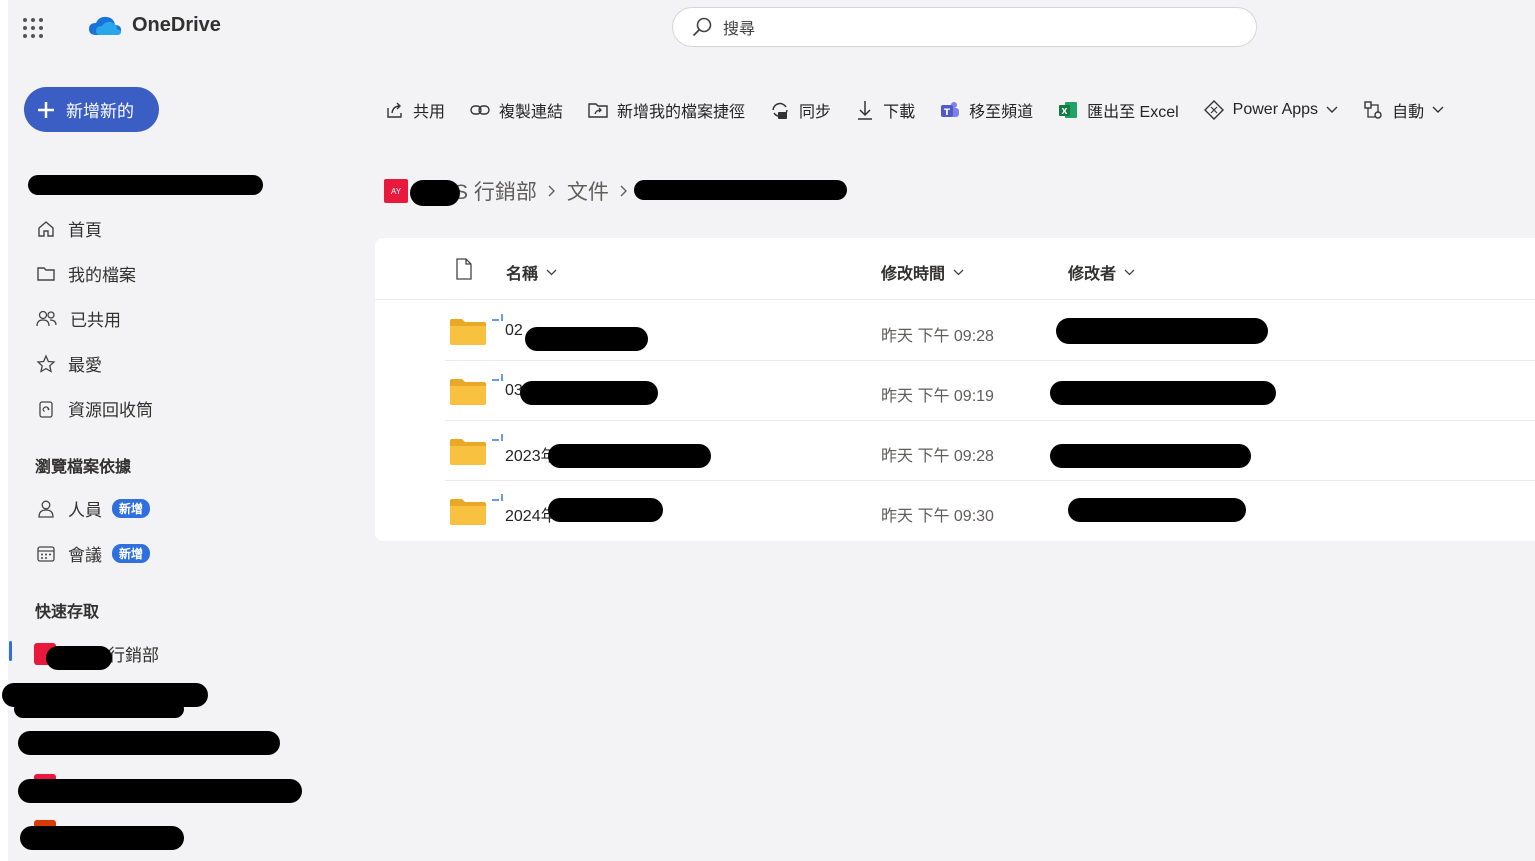 Image resolution: width=1535 pixels, height=861 pixels. I want to click on quick-access-label: 行銷部, so click(133, 655).